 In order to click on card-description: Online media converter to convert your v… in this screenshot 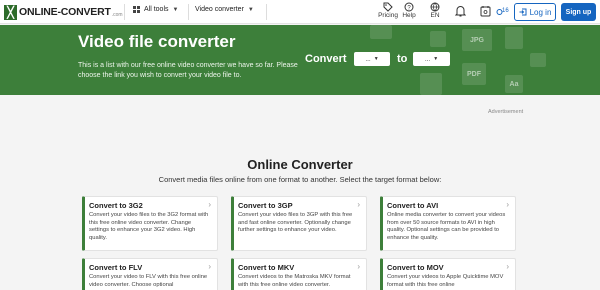, I will do `click(446, 226)`.